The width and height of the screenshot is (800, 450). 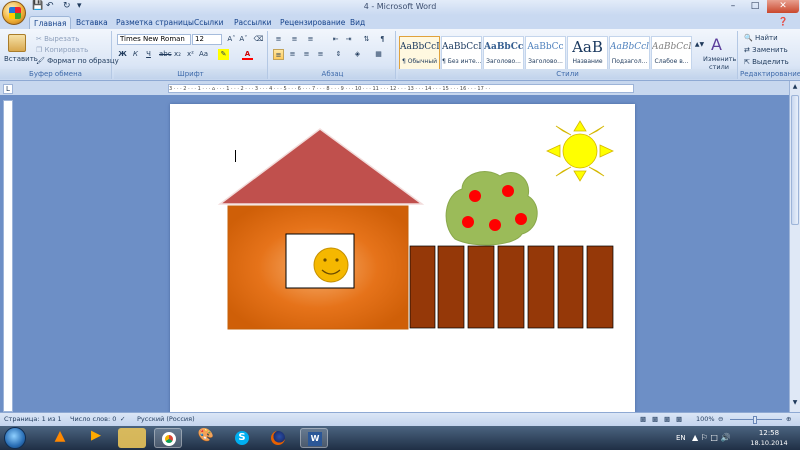 What do you see at coordinates (655, 419) in the screenshot?
I see `full-screen-icon: ▩` at bounding box center [655, 419].